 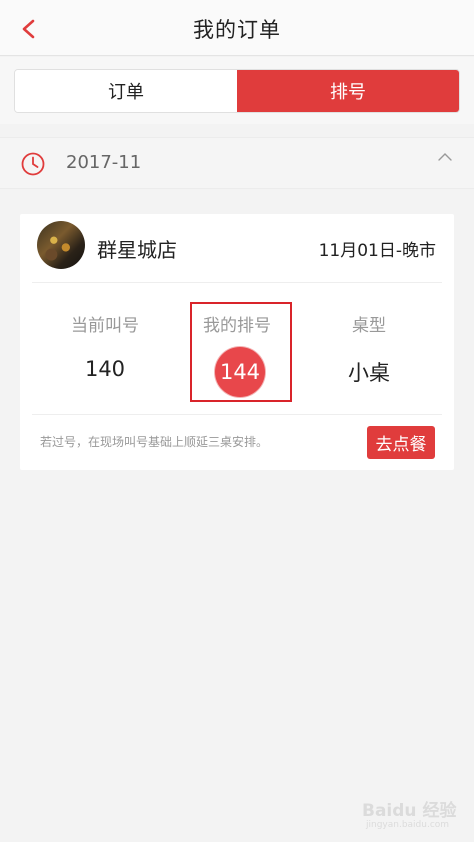 I want to click on watermark: Baidu 经验 jingyan.baidu.com, so click(x=410, y=816).